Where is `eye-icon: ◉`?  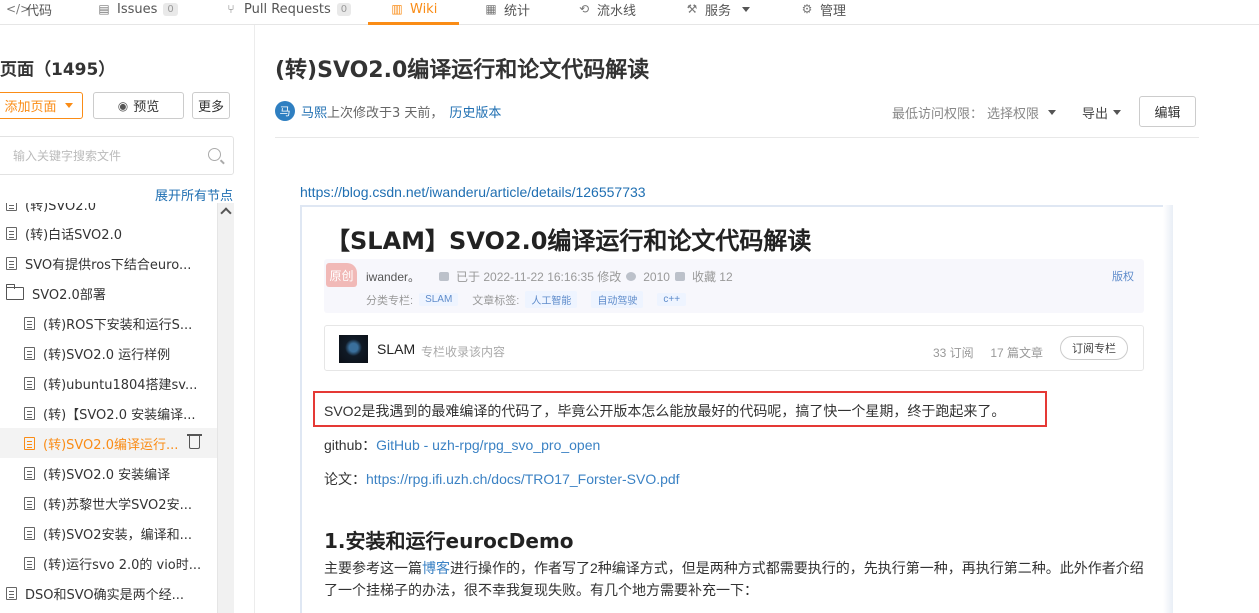
eye-icon: ◉ is located at coordinates (123, 105).